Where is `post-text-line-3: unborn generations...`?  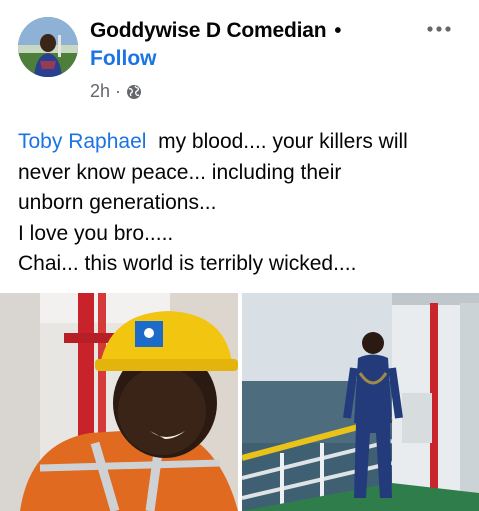
post-text-line-3: unborn generations... is located at coordinates (117, 202).